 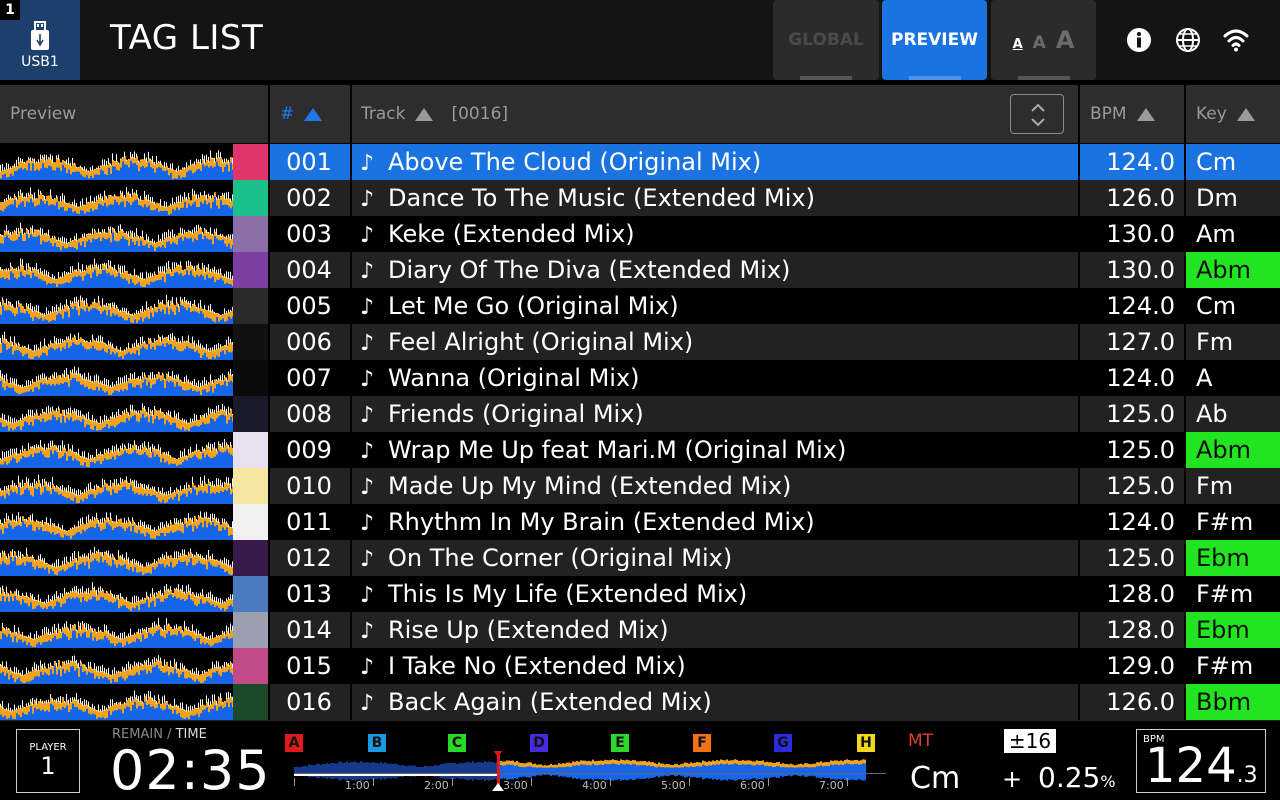 I want to click on tab-global-label: GLOBAL, so click(x=826, y=40).